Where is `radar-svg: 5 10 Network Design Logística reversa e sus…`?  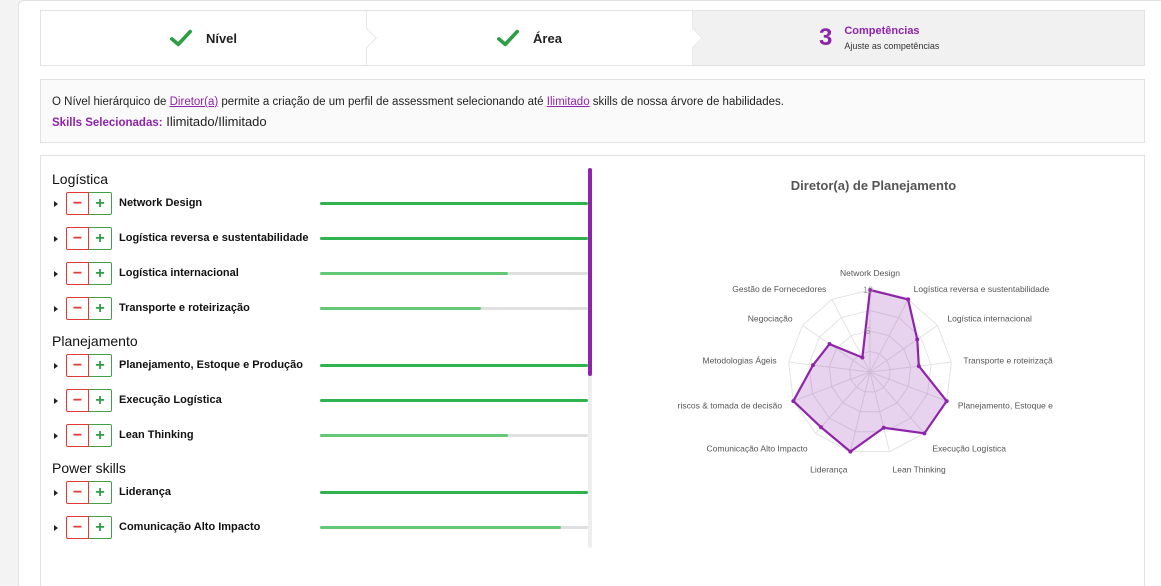 radar-svg: 5 10 Network Design Logística reversa e sus… is located at coordinates (865, 371).